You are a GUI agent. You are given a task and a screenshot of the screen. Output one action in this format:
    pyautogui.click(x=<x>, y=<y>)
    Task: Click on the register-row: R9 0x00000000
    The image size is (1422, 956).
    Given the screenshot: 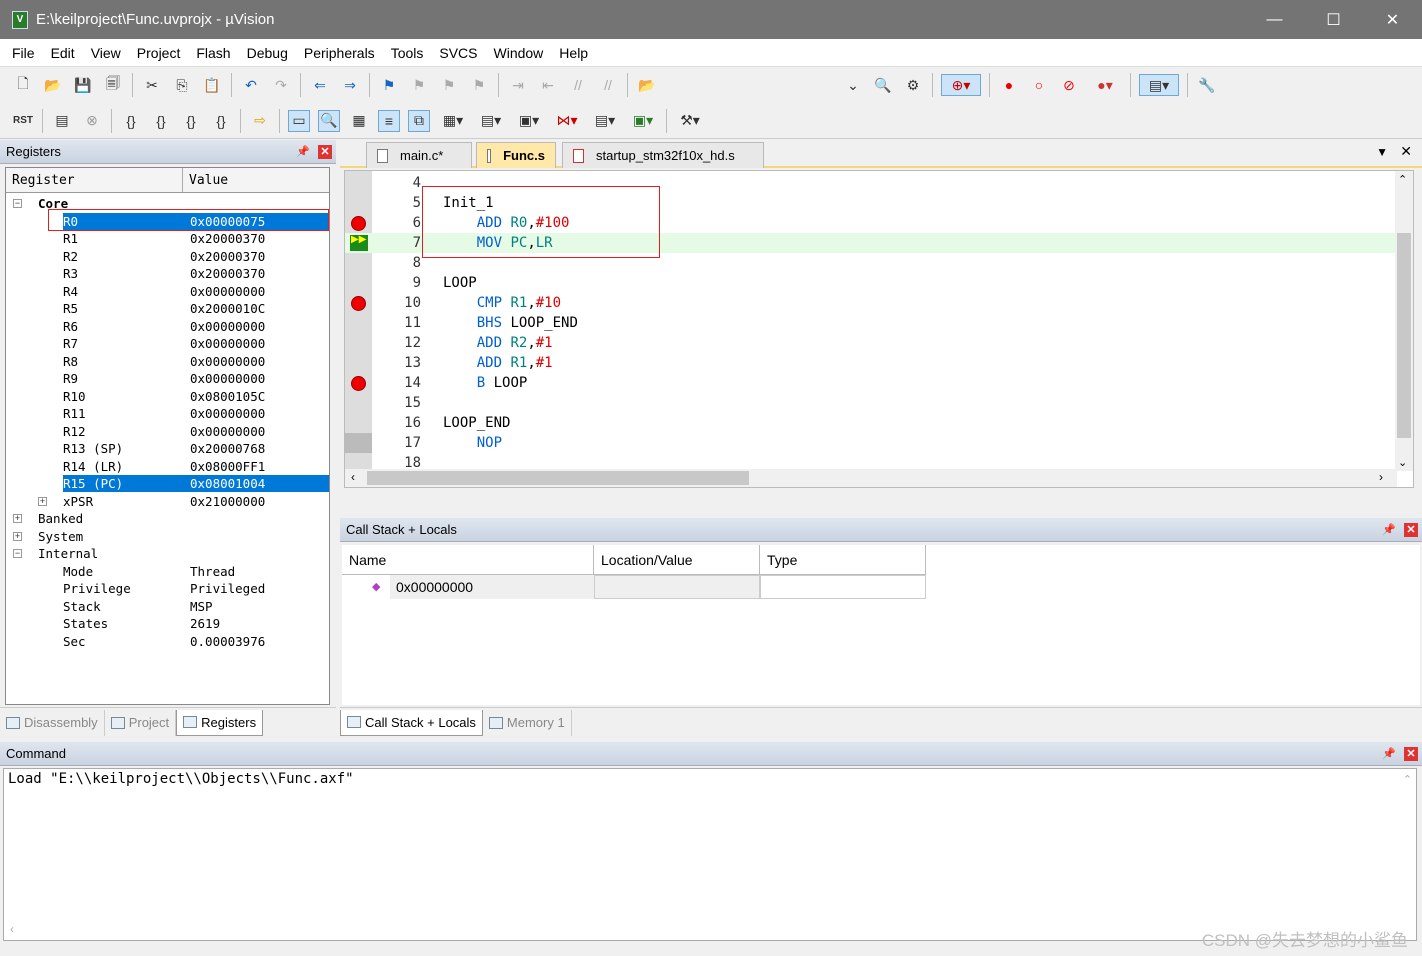 What is the action you would take?
    pyautogui.click(x=196, y=378)
    